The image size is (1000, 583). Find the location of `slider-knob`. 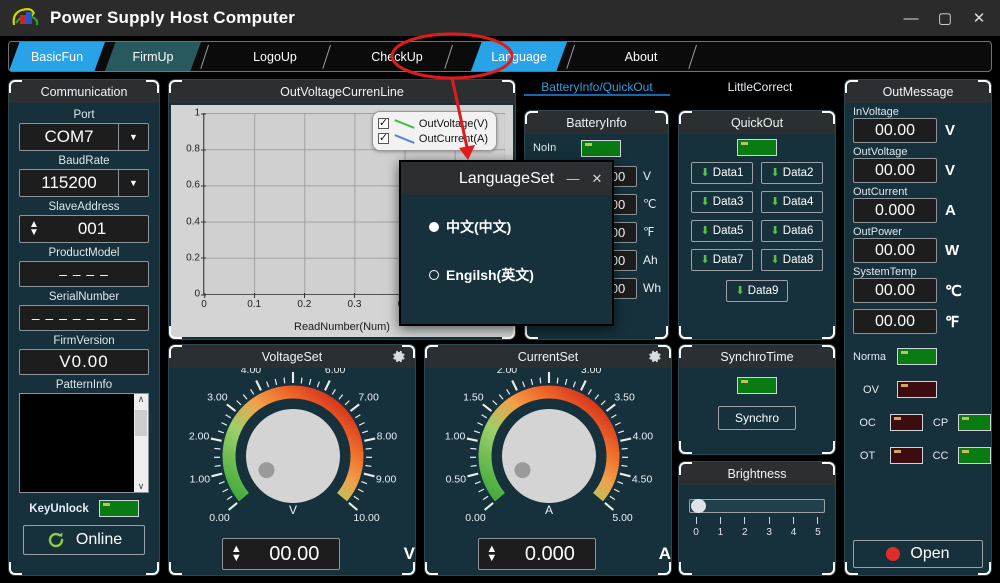

slider-knob is located at coordinates (698, 506).